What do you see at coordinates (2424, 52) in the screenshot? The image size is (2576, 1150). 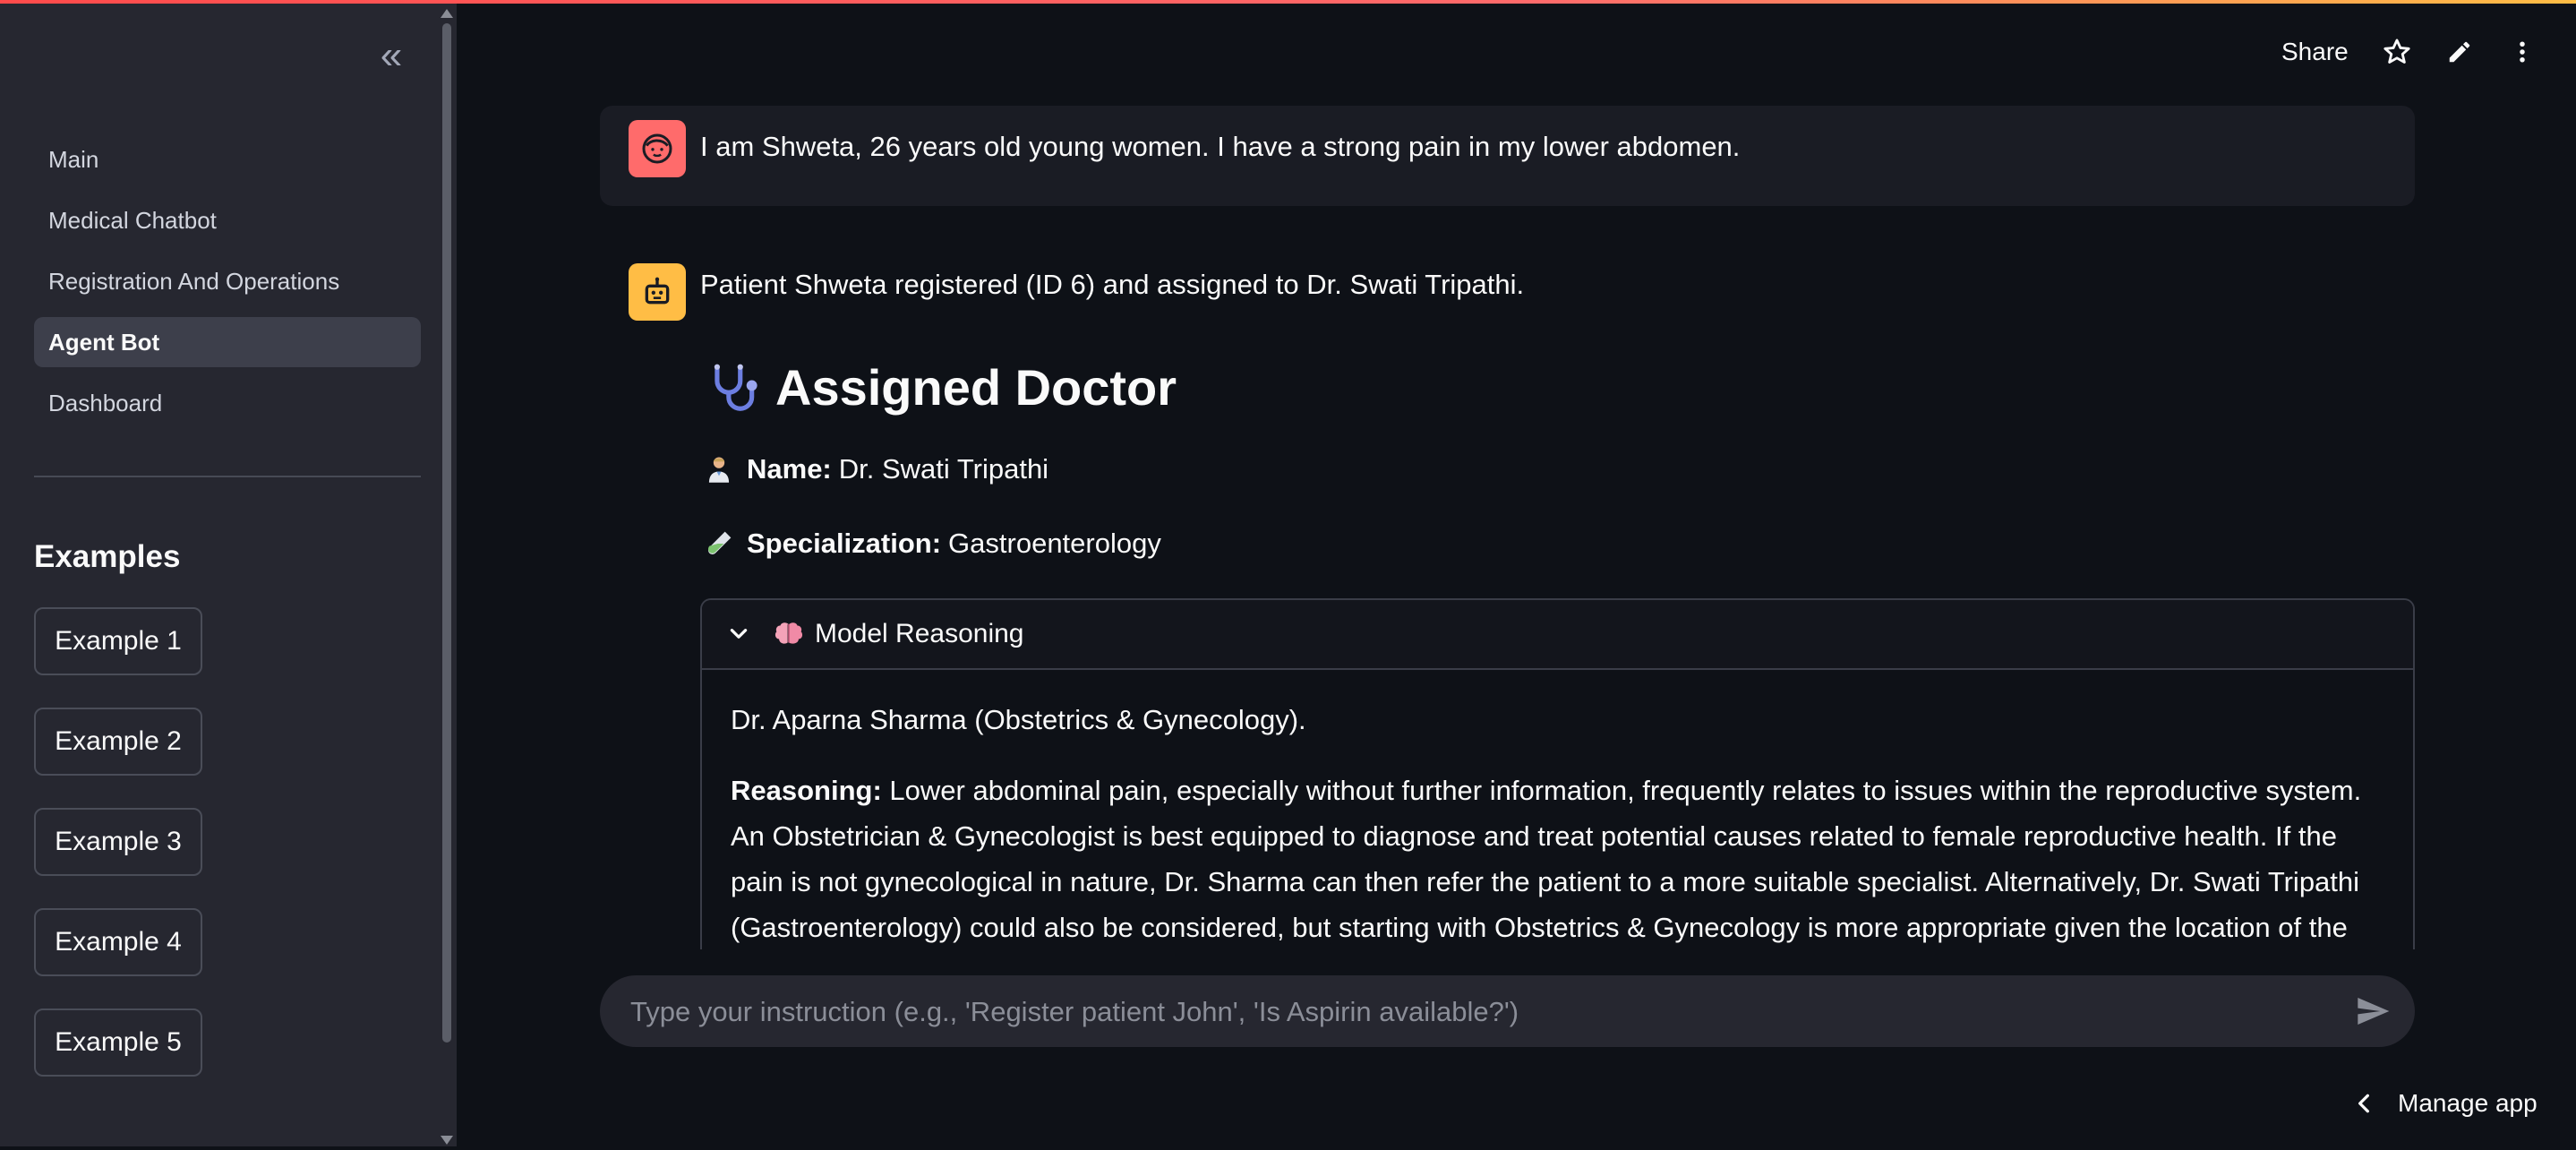 I see `header-actions: Share` at bounding box center [2424, 52].